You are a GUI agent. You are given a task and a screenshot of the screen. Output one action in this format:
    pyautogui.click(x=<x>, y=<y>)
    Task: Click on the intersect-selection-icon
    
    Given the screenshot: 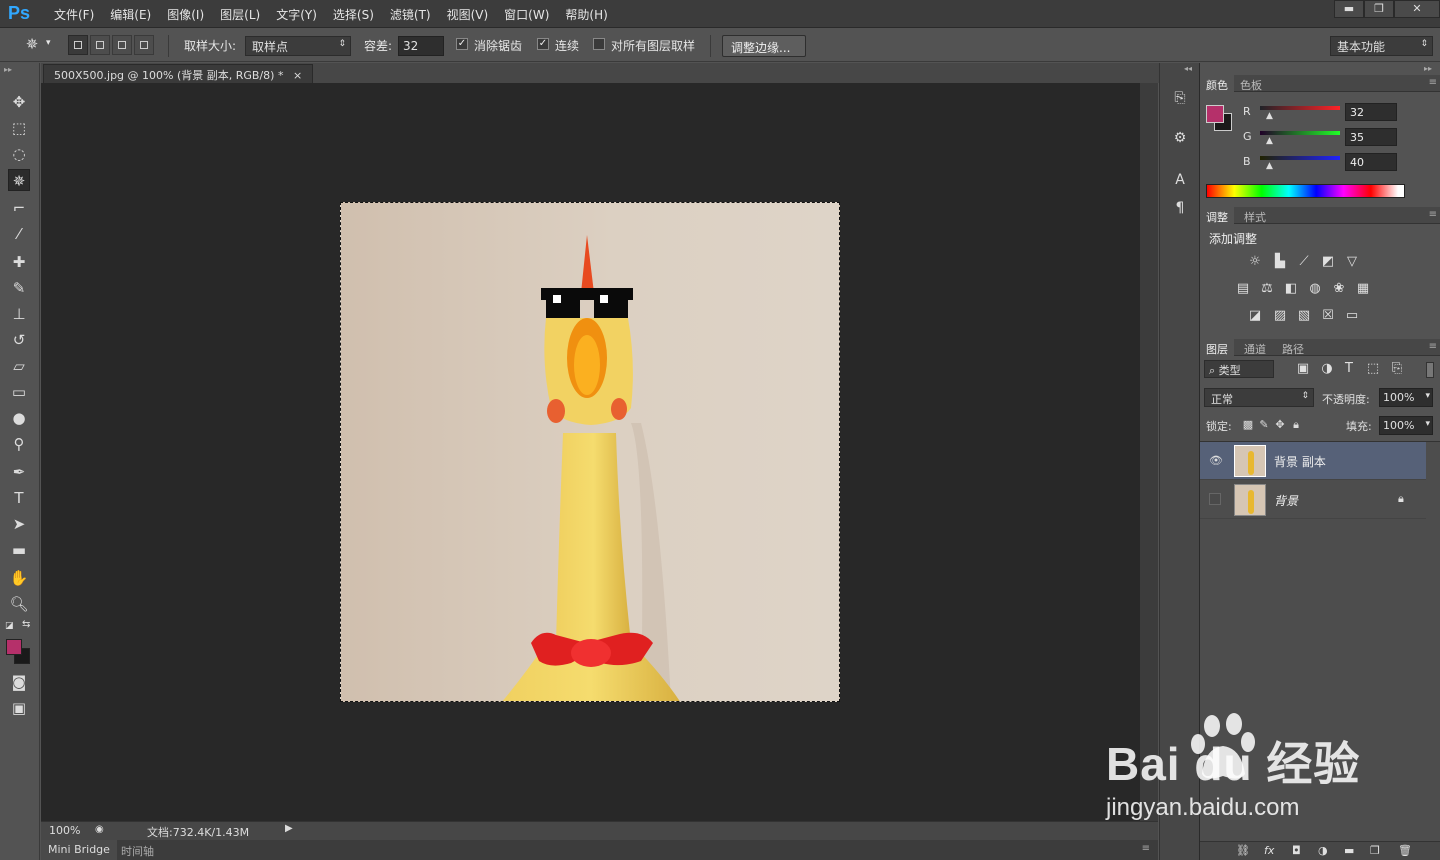 What is the action you would take?
    pyautogui.click(x=144, y=45)
    